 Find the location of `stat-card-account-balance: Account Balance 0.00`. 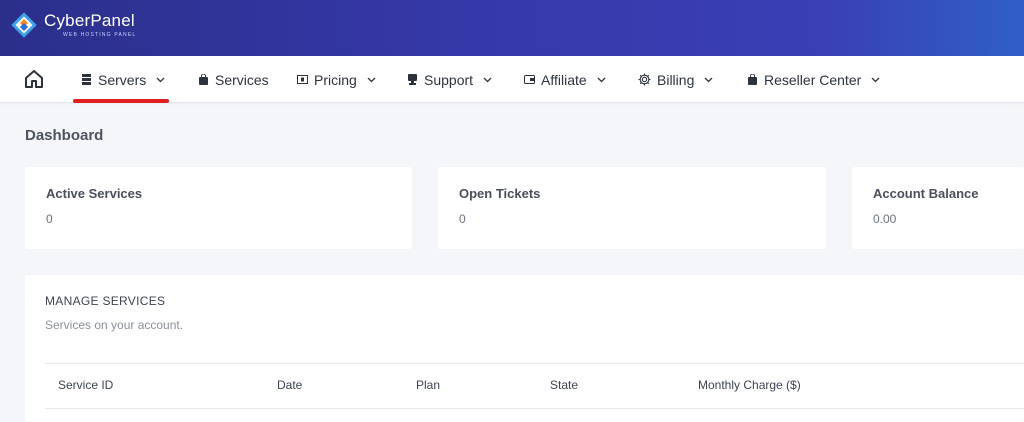

stat-card-account-balance: Account Balance 0.00 is located at coordinates (938, 208).